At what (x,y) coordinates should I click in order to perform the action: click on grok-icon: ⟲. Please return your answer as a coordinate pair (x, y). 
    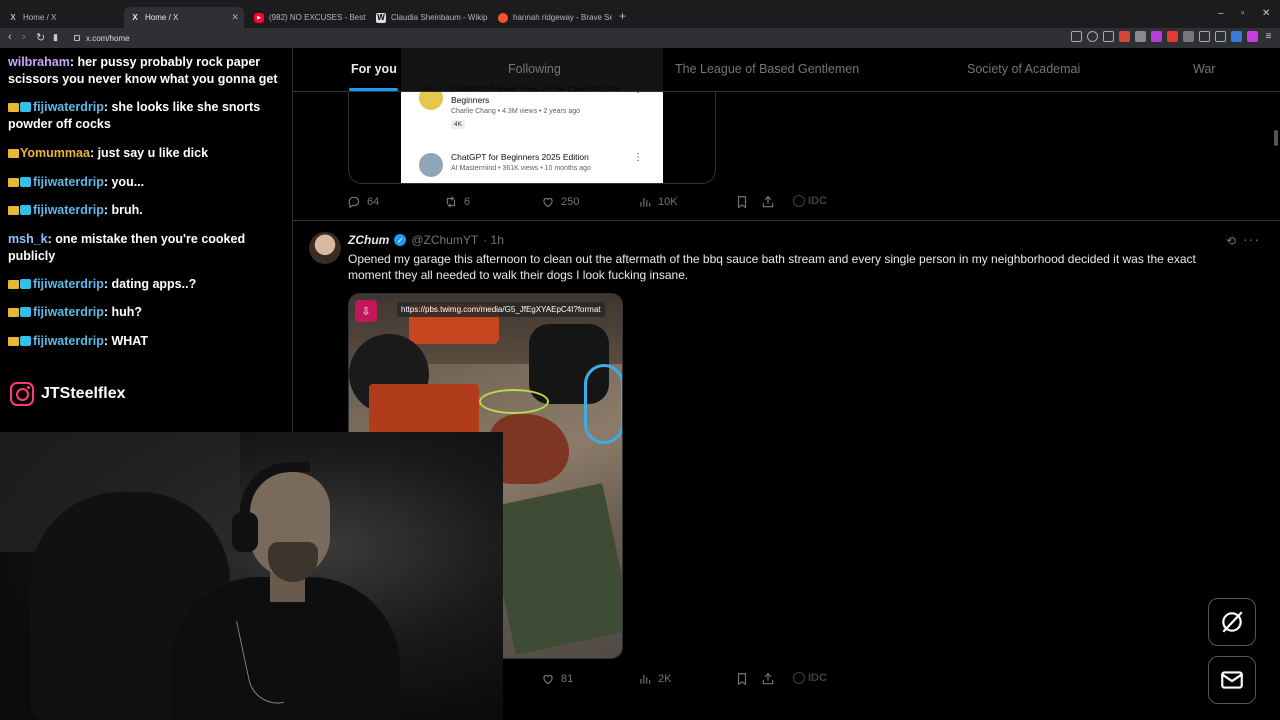
    Looking at the image, I should click on (1231, 241).